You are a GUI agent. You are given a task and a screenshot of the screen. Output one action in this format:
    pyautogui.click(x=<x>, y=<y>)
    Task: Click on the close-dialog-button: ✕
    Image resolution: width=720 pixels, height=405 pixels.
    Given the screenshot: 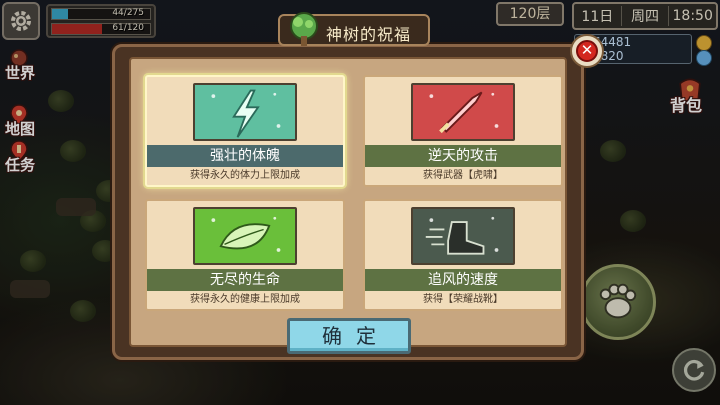 What is the action you would take?
    pyautogui.click(x=587, y=51)
    